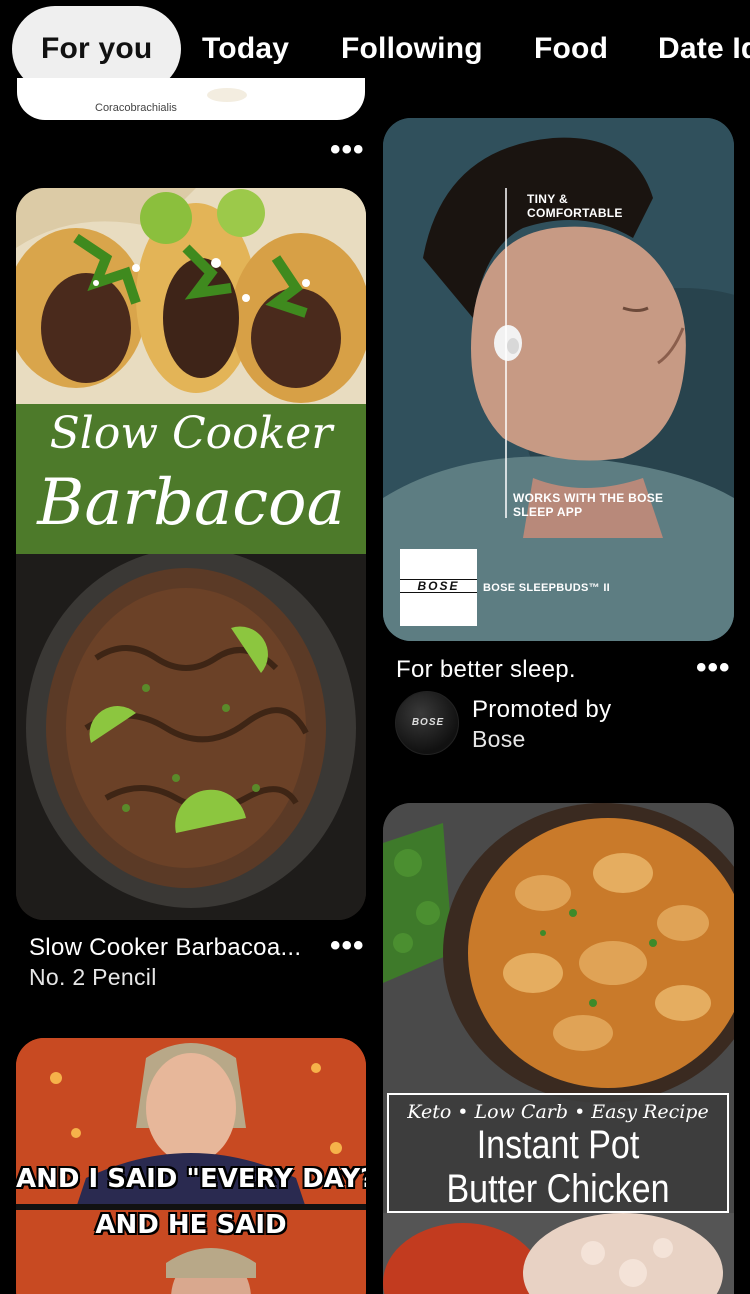 The height and width of the screenshot is (1294, 750). What do you see at coordinates (93, 977) in the screenshot?
I see `pin-source: No. 2 Pencil` at bounding box center [93, 977].